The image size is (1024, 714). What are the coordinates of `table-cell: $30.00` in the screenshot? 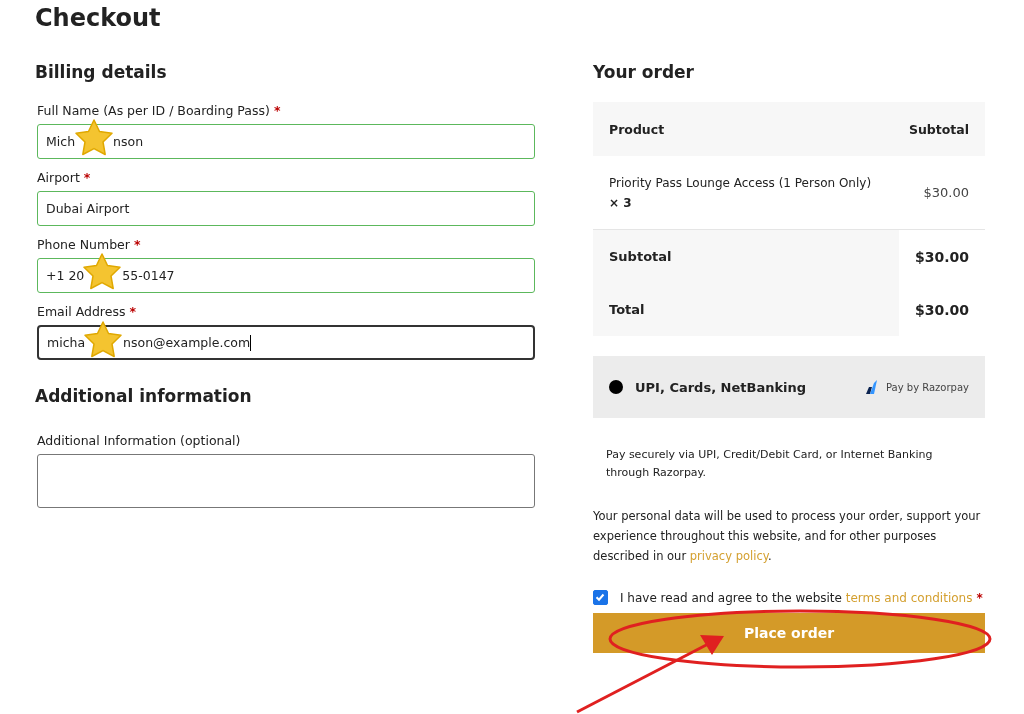 It's located at (946, 192).